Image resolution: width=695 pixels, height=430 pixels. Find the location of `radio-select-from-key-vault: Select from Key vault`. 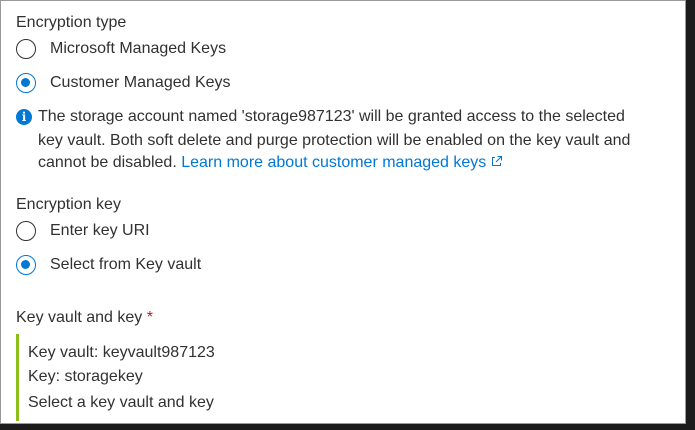

radio-select-from-key-vault: Select from Key vault is located at coordinates (108, 265).